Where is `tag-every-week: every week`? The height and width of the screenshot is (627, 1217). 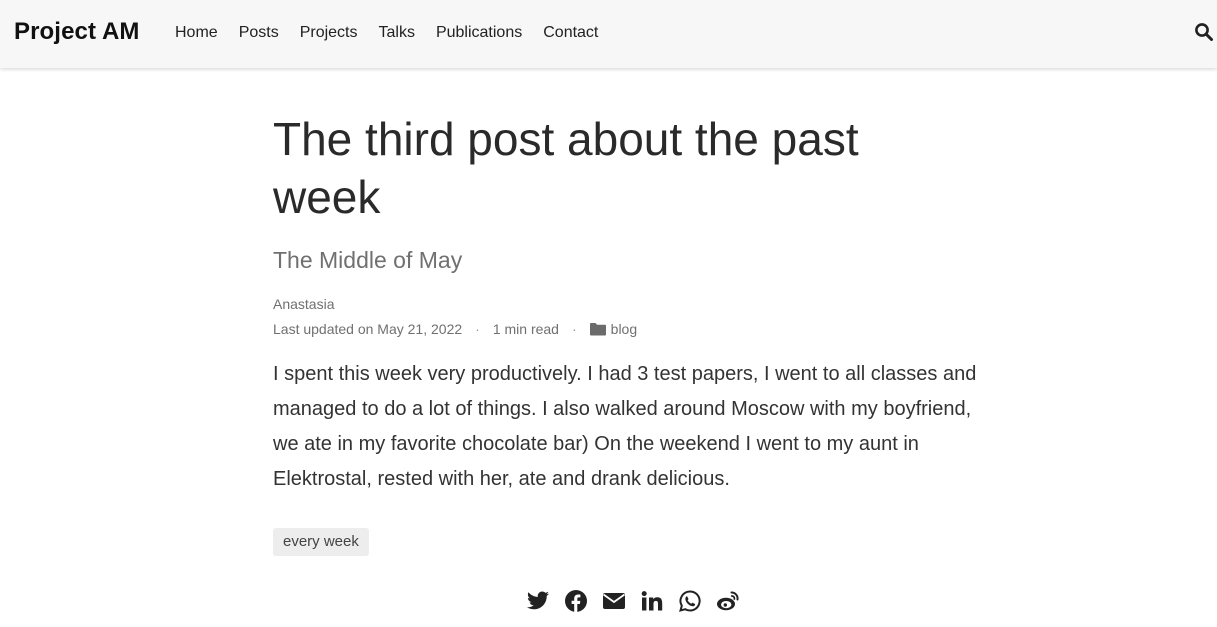
tag-every-week: every week is located at coordinates (321, 542).